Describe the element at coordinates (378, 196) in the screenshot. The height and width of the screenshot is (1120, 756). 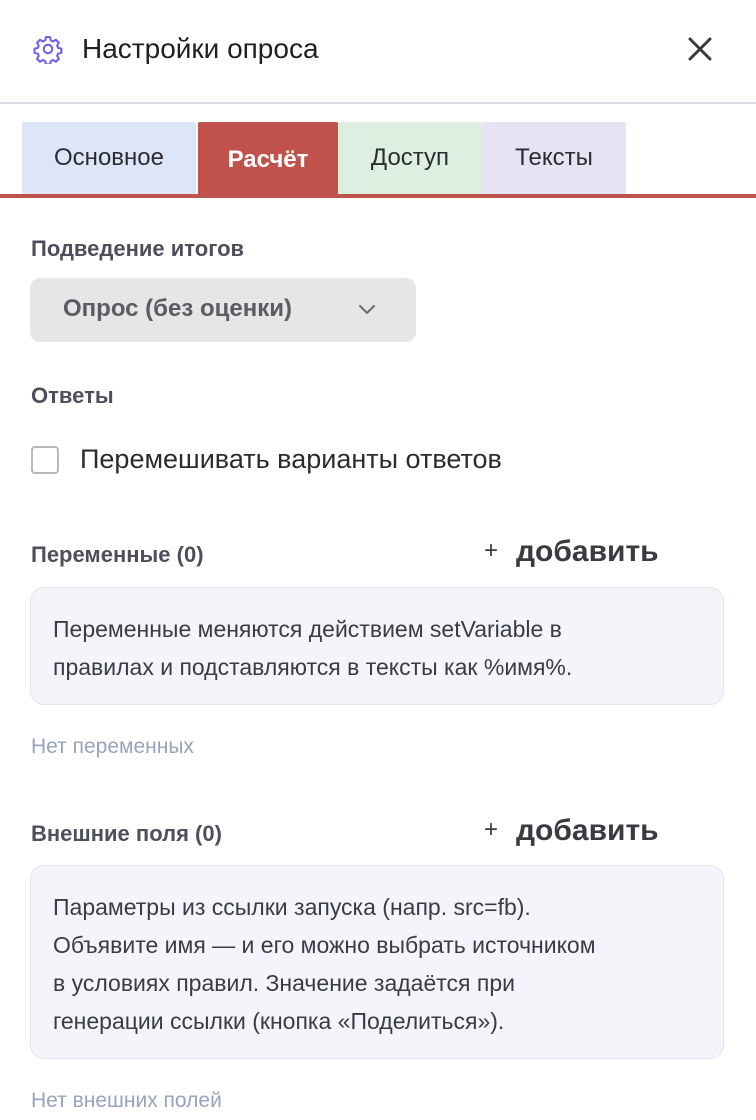
I see `tab-underline` at that location.